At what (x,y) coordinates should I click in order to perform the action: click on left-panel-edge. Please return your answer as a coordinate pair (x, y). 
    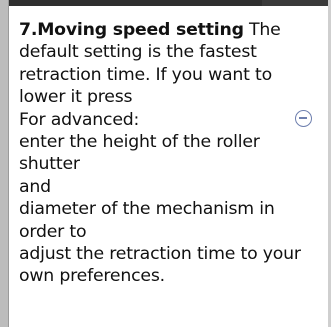
    Looking at the image, I should click on (4, 163).